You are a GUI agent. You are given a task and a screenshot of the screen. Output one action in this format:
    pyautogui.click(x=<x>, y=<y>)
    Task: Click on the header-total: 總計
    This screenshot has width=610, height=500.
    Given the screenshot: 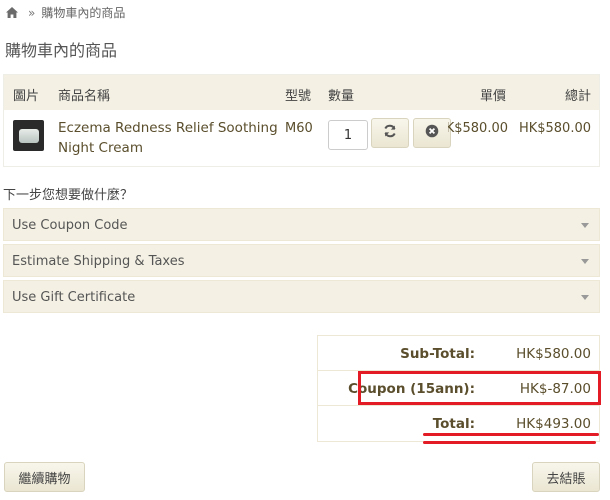 What is the action you would take?
    pyautogui.click(x=577, y=96)
    